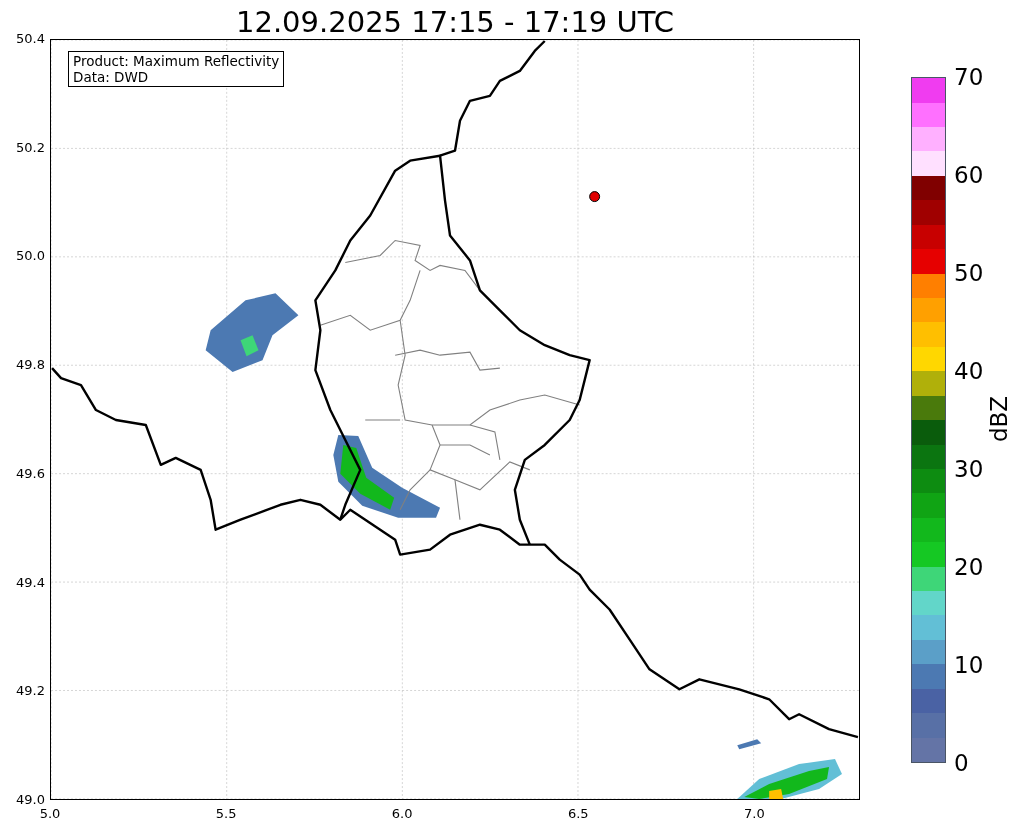 This screenshot has width=1023, height=834. What do you see at coordinates (30, 691) in the screenshot?
I see `y-tick-label: 49.2` at bounding box center [30, 691].